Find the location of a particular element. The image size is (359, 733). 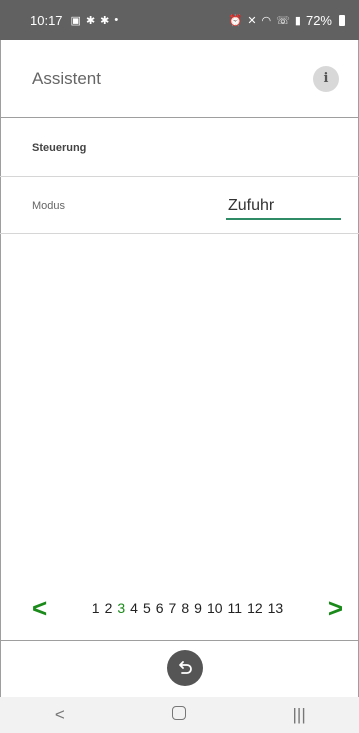

page-number-7: 7 is located at coordinates (173, 608).